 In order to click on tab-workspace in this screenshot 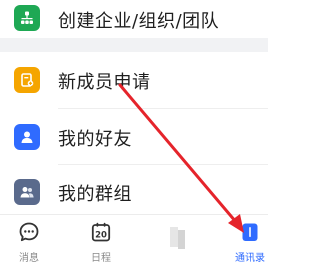, I will do `click(177, 238)`.